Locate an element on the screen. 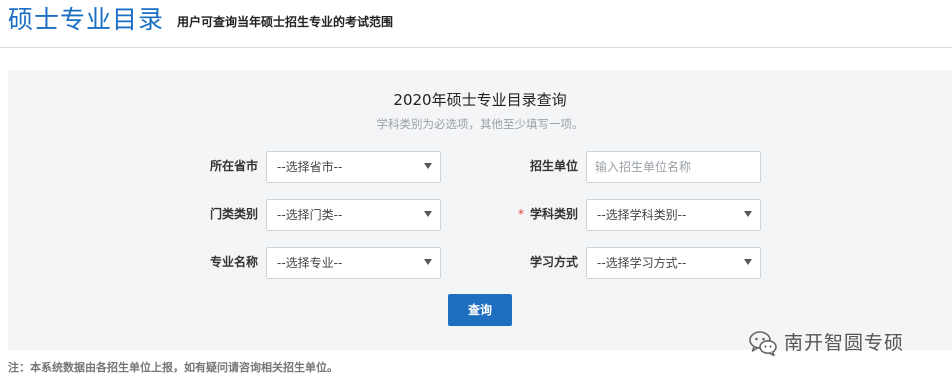 The height and width of the screenshot is (384, 952). page-subtitle: 用户可查询当年硕士招生专业的考试范围 is located at coordinates (285, 22).